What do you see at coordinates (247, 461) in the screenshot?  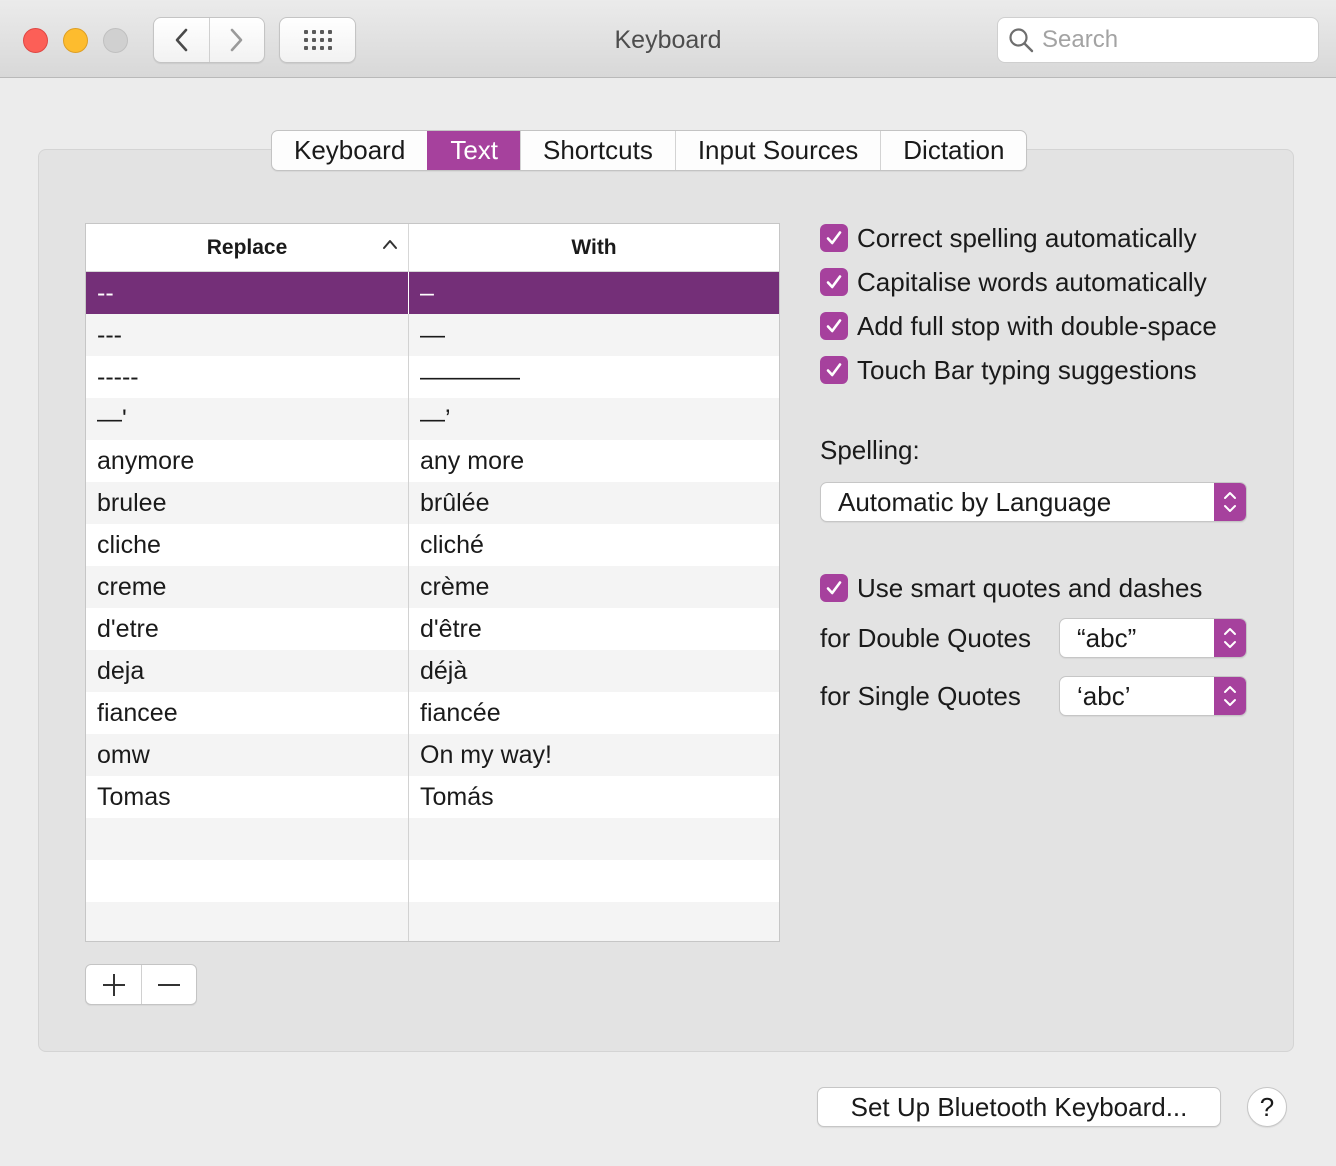 I see `replace-cell: anymore` at bounding box center [247, 461].